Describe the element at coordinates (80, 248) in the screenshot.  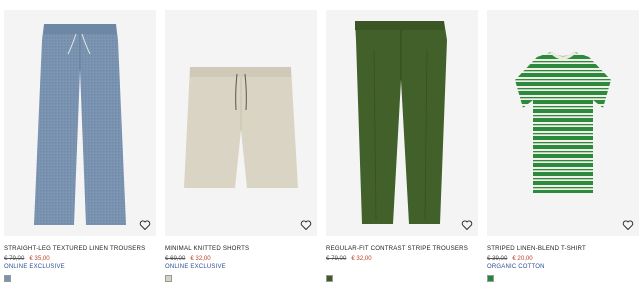
I see `product-title: STRAIGHT-LEG TEXTURED LINEN TROUSERS` at that location.